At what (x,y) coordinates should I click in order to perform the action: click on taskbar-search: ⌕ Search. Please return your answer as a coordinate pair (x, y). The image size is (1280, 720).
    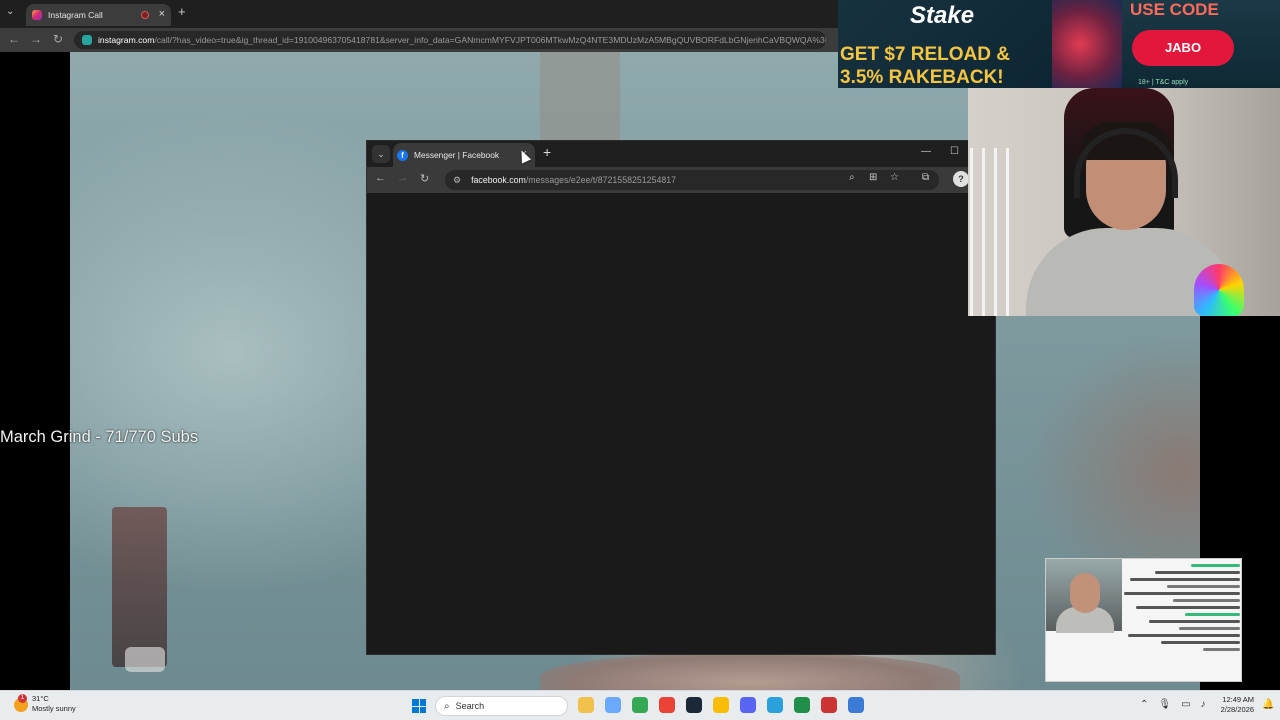
    Looking at the image, I should click on (501, 706).